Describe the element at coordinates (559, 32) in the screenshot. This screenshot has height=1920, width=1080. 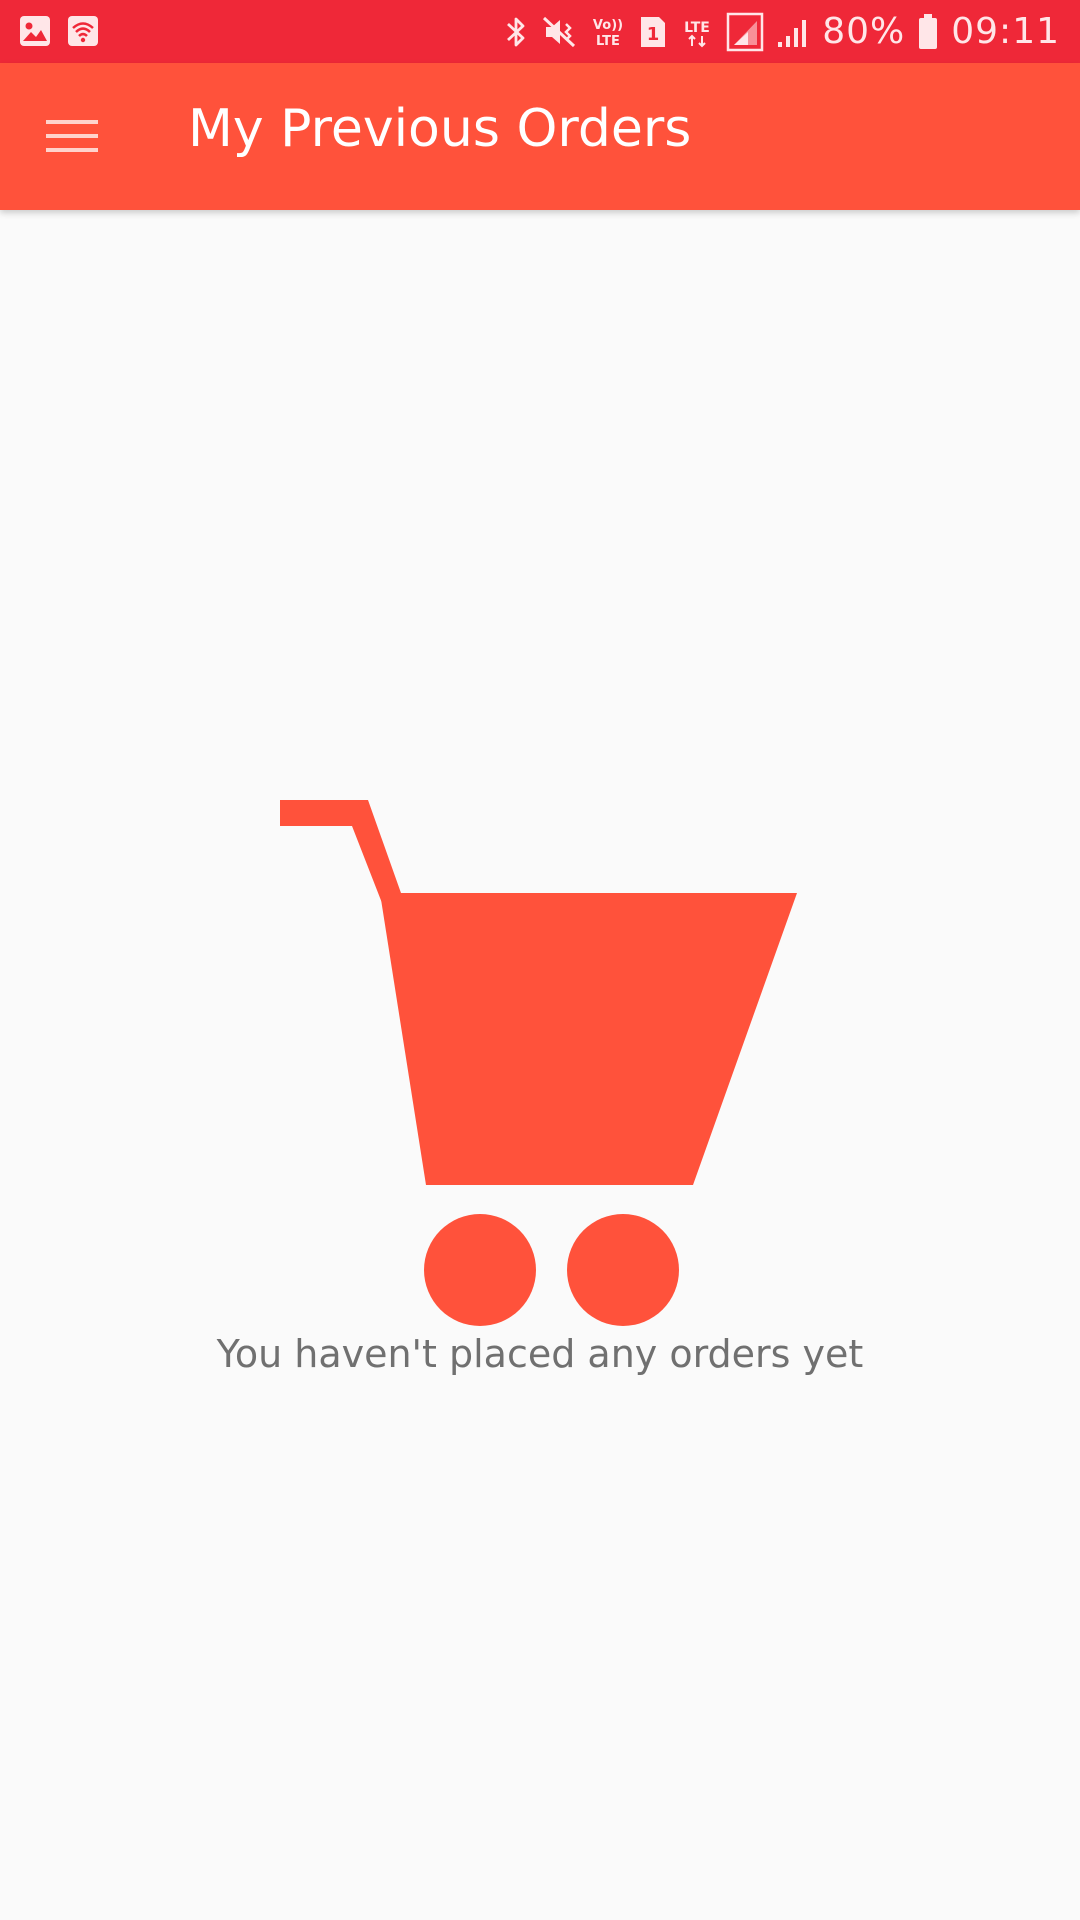
I see `vibrate-icon` at that location.